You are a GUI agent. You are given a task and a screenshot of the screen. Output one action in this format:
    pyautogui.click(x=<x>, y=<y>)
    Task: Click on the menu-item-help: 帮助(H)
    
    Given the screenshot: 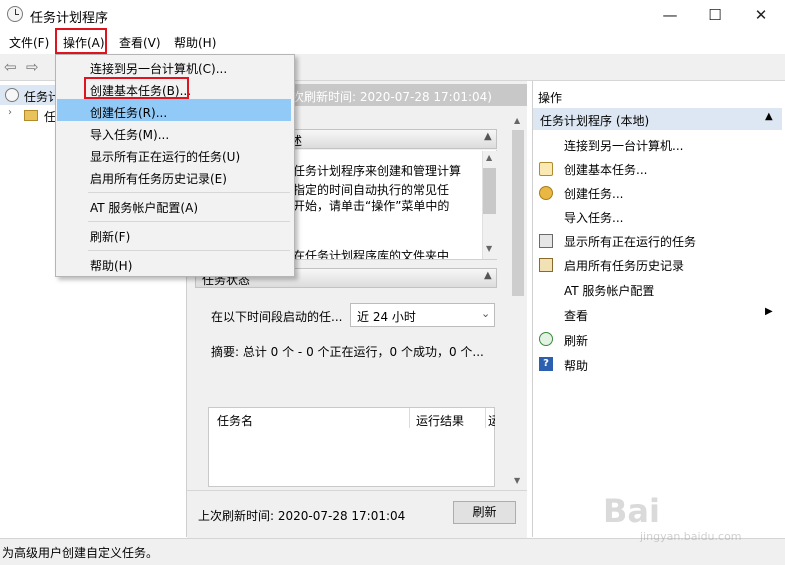 What is the action you would take?
    pyautogui.click(x=111, y=265)
    